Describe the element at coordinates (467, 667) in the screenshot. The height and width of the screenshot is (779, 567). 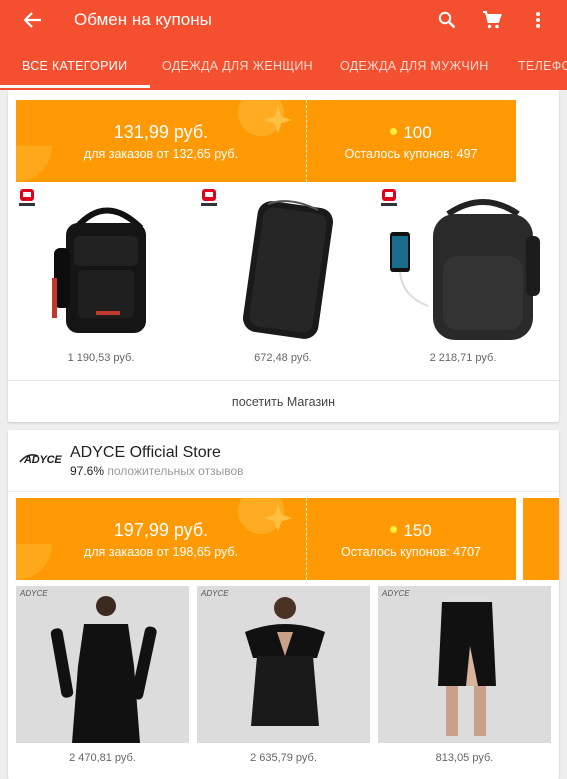
I see `product-image-skirt` at that location.